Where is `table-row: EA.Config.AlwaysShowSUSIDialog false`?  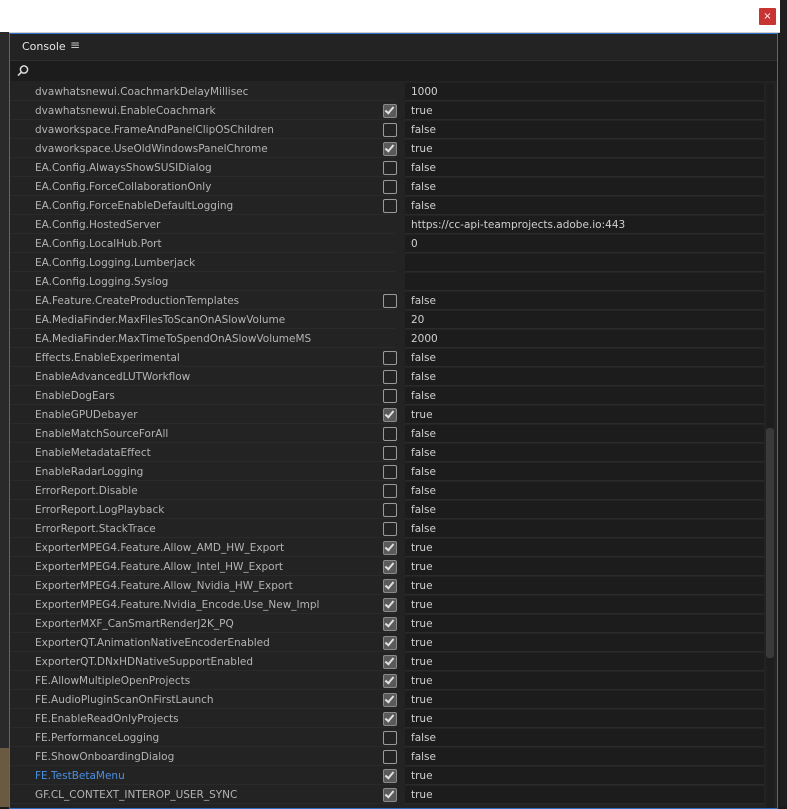
table-row: EA.Config.AlwaysShowSUSIDialog false is located at coordinates (387, 168).